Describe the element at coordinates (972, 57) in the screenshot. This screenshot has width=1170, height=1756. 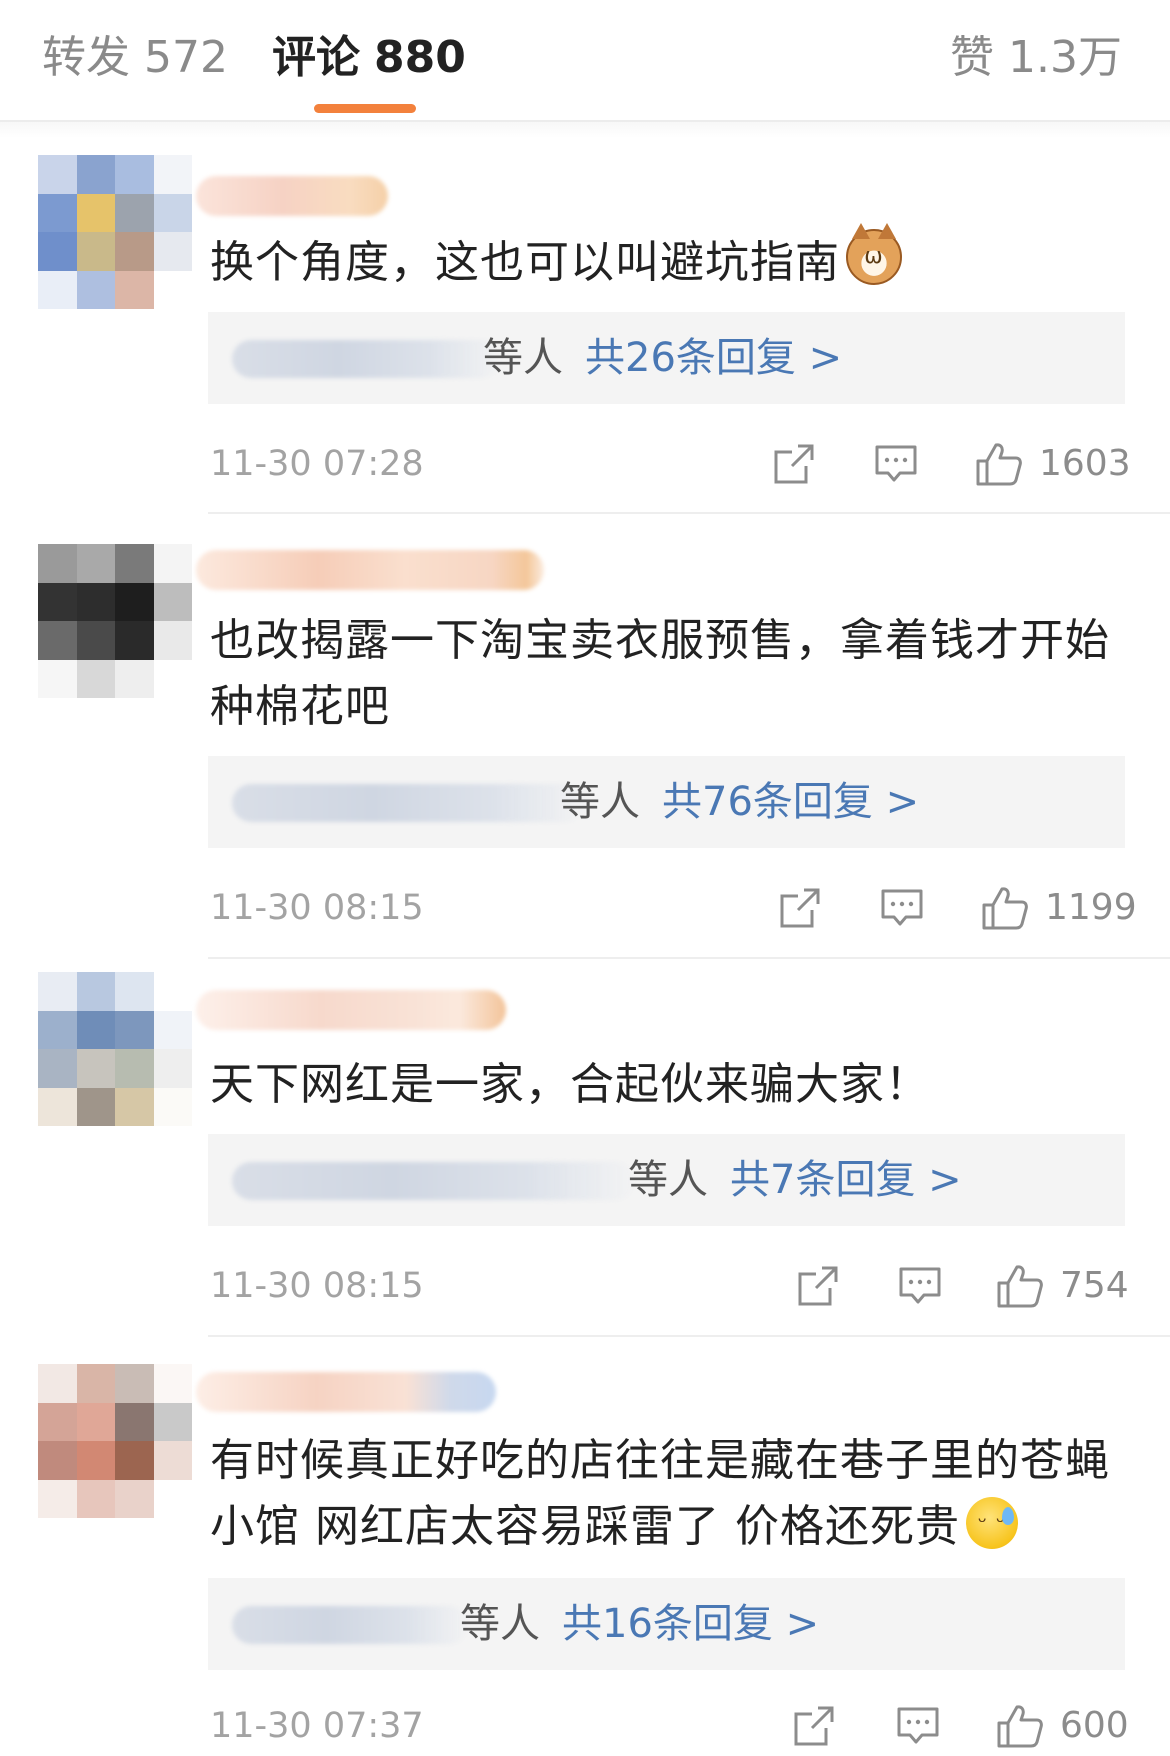
I see `tab-like-label: 赞` at that location.